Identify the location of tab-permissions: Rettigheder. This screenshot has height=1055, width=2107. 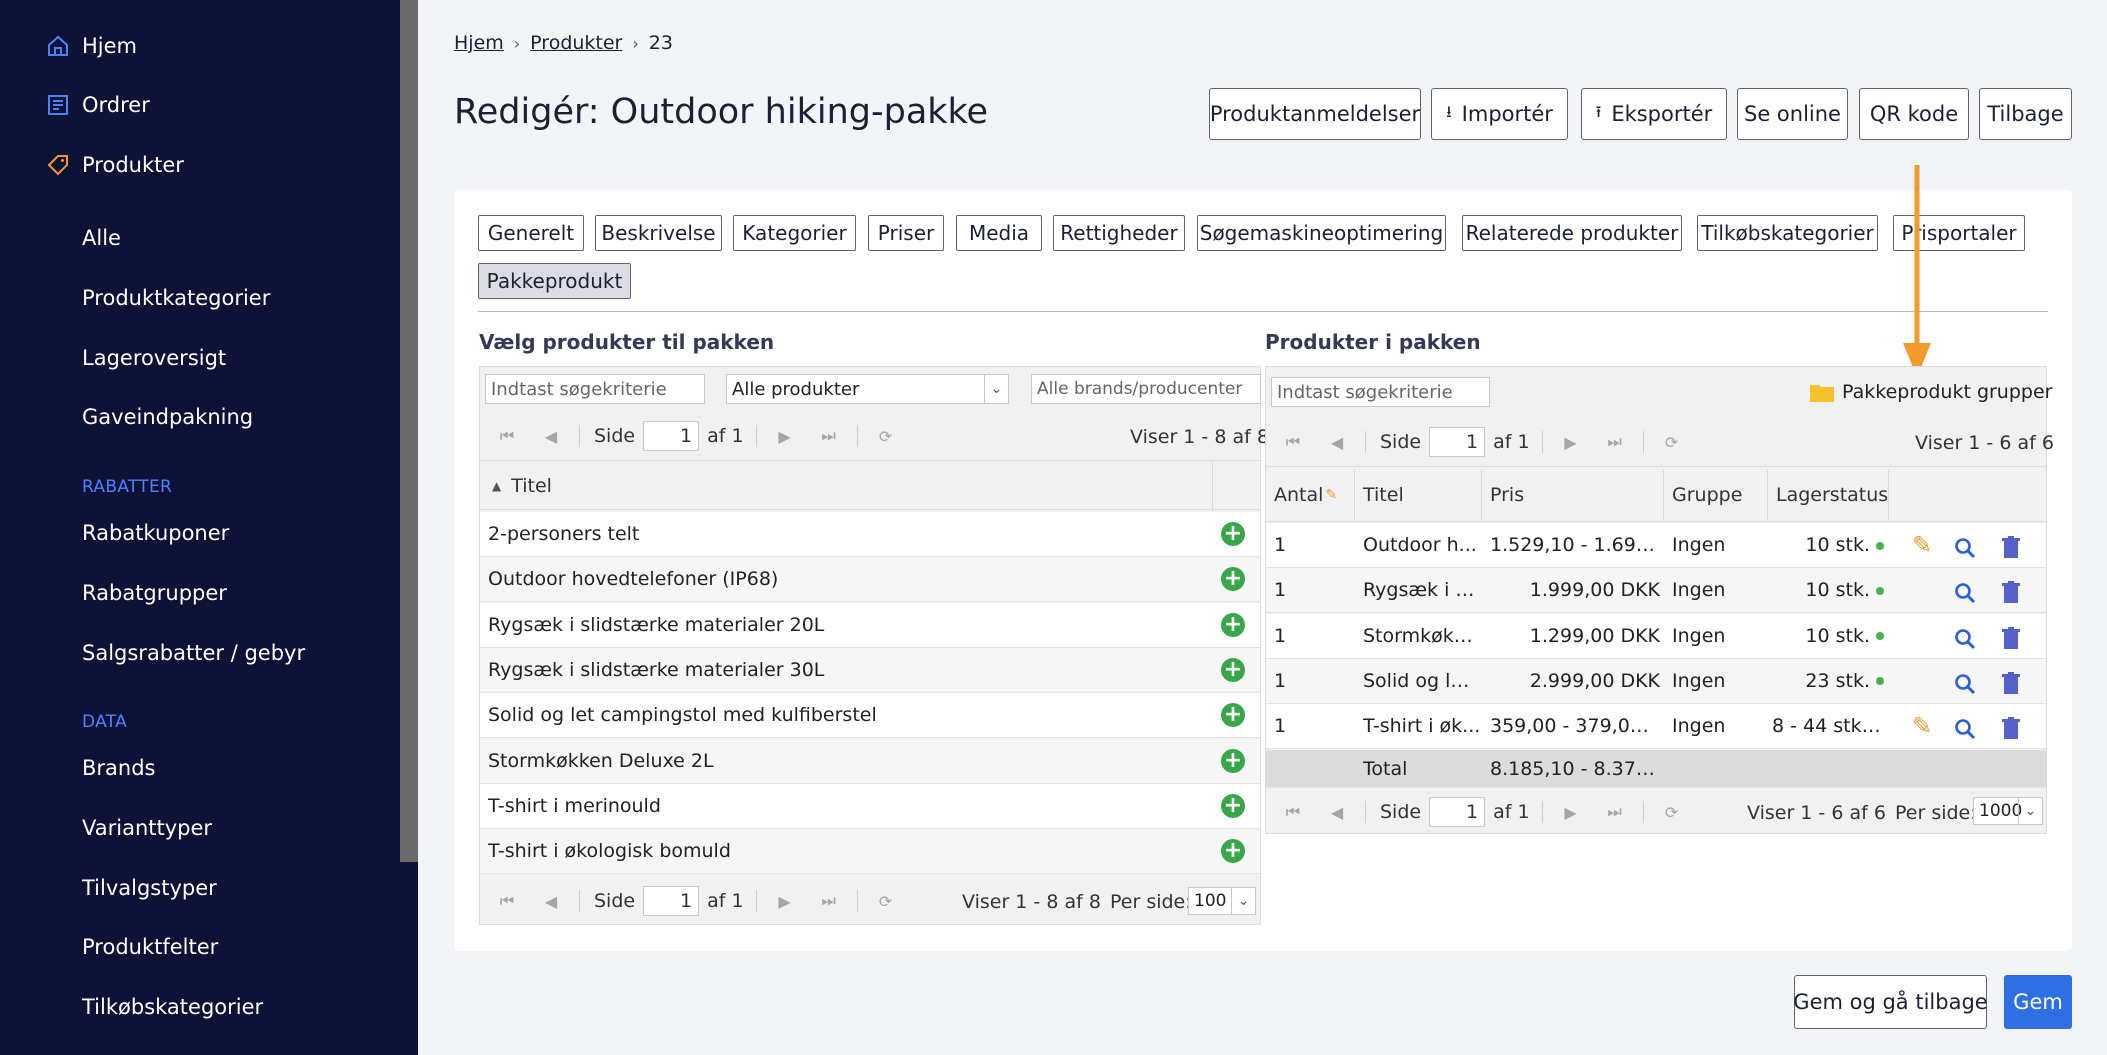
(1119, 233).